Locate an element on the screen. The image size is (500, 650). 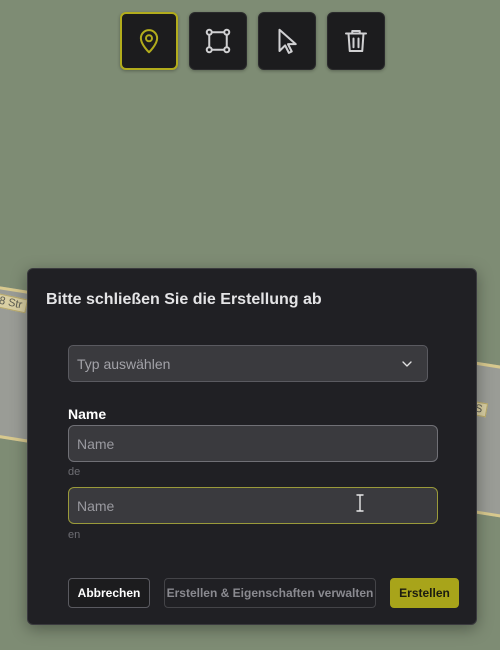
pointer-arrow-icon is located at coordinates (287, 41).